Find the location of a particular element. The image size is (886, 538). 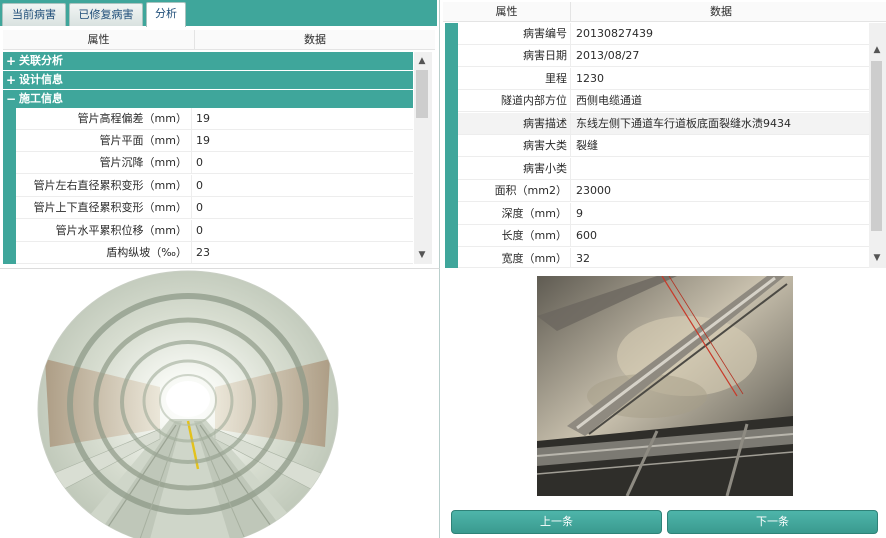

detail-value: 东线左侧下通道车行道板底面裂缝水渍9434 is located at coordinates (683, 123).